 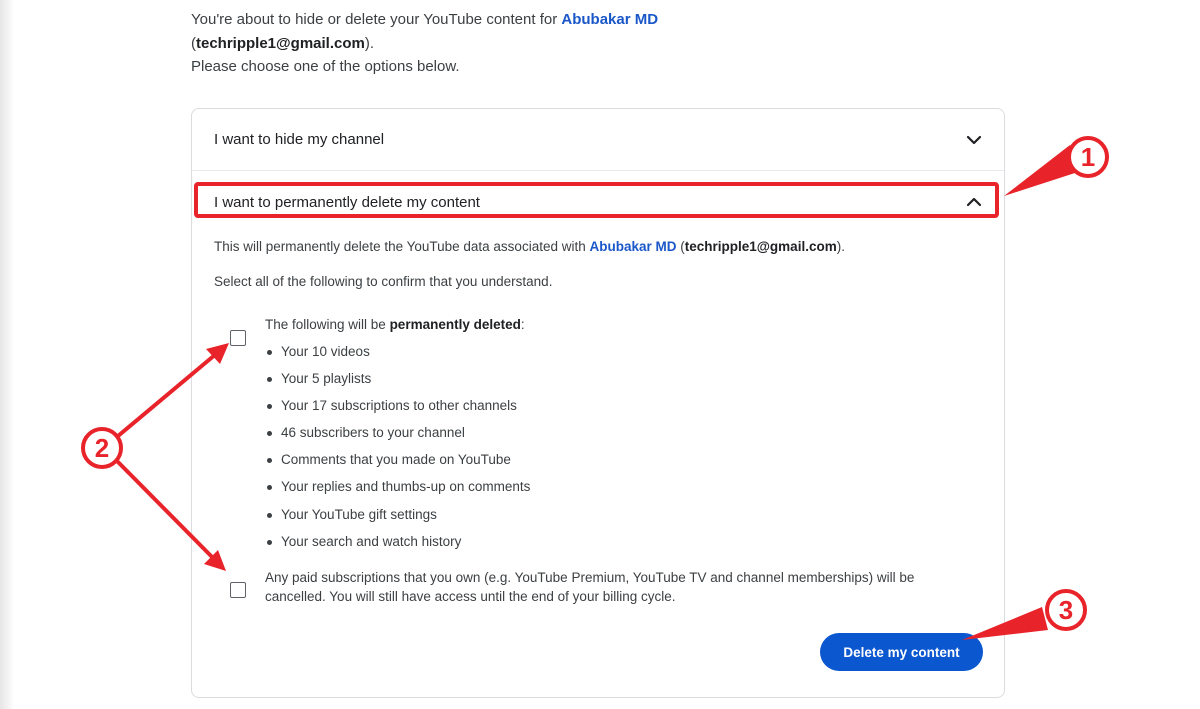 I want to click on badge-2-circle, so click(x=102, y=448).